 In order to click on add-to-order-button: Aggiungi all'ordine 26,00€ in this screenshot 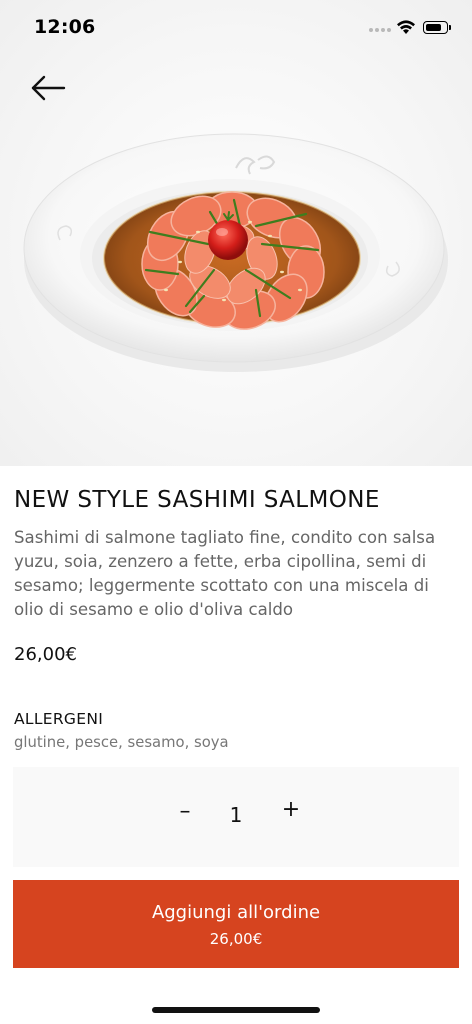, I will do `click(236, 924)`.